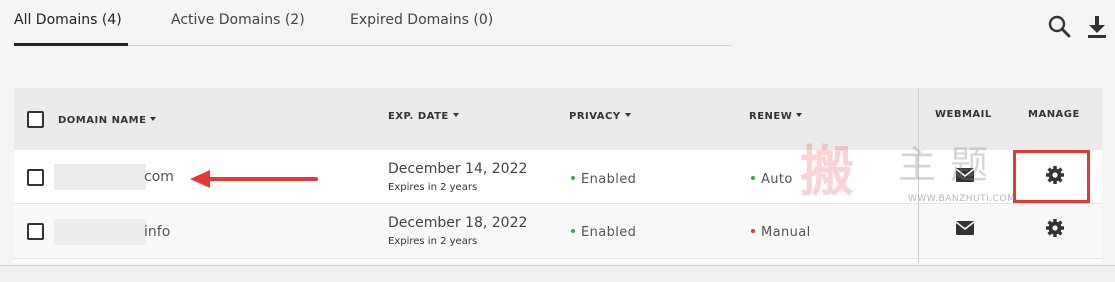 This screenshot has width=1115, height=282. What do you see at coordinates (963, 114) in the screenshot?
I see `header-webmail: WEBMAIL` at bounding box center [963, 114].